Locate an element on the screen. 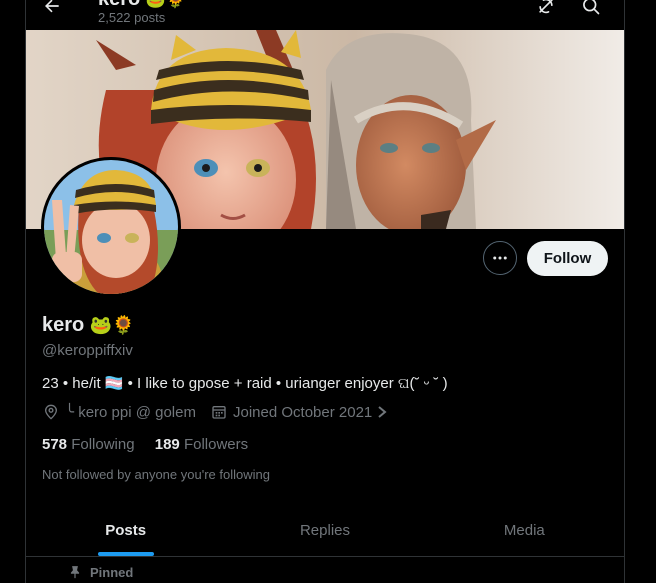  tab-posts: Posts is located at coordinates (125, 530).